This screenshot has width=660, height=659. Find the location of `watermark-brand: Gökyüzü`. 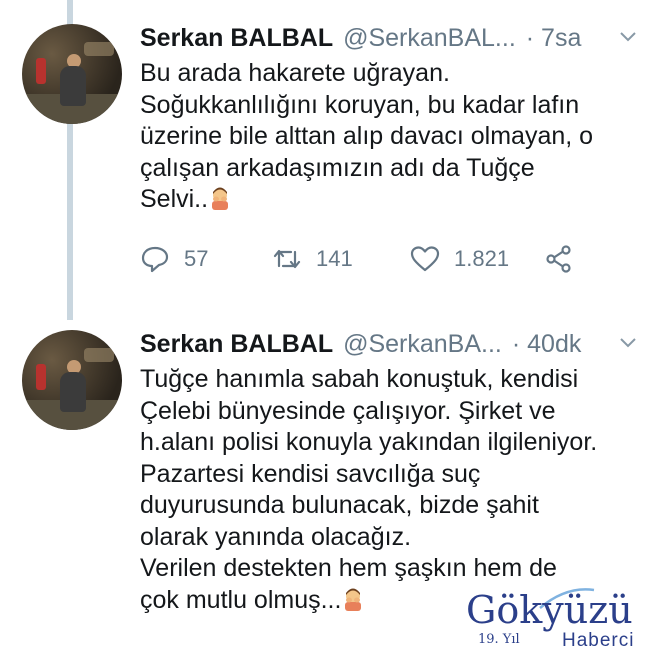

watermark-brand: Gökyüzü is located at coordinates (549, 610).